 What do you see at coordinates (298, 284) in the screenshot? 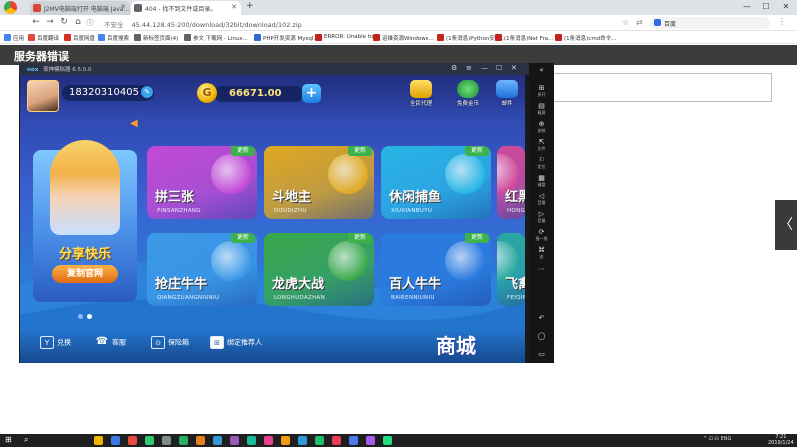
I see `game-name: 龙虎大战` at bounding box center [298, 284].